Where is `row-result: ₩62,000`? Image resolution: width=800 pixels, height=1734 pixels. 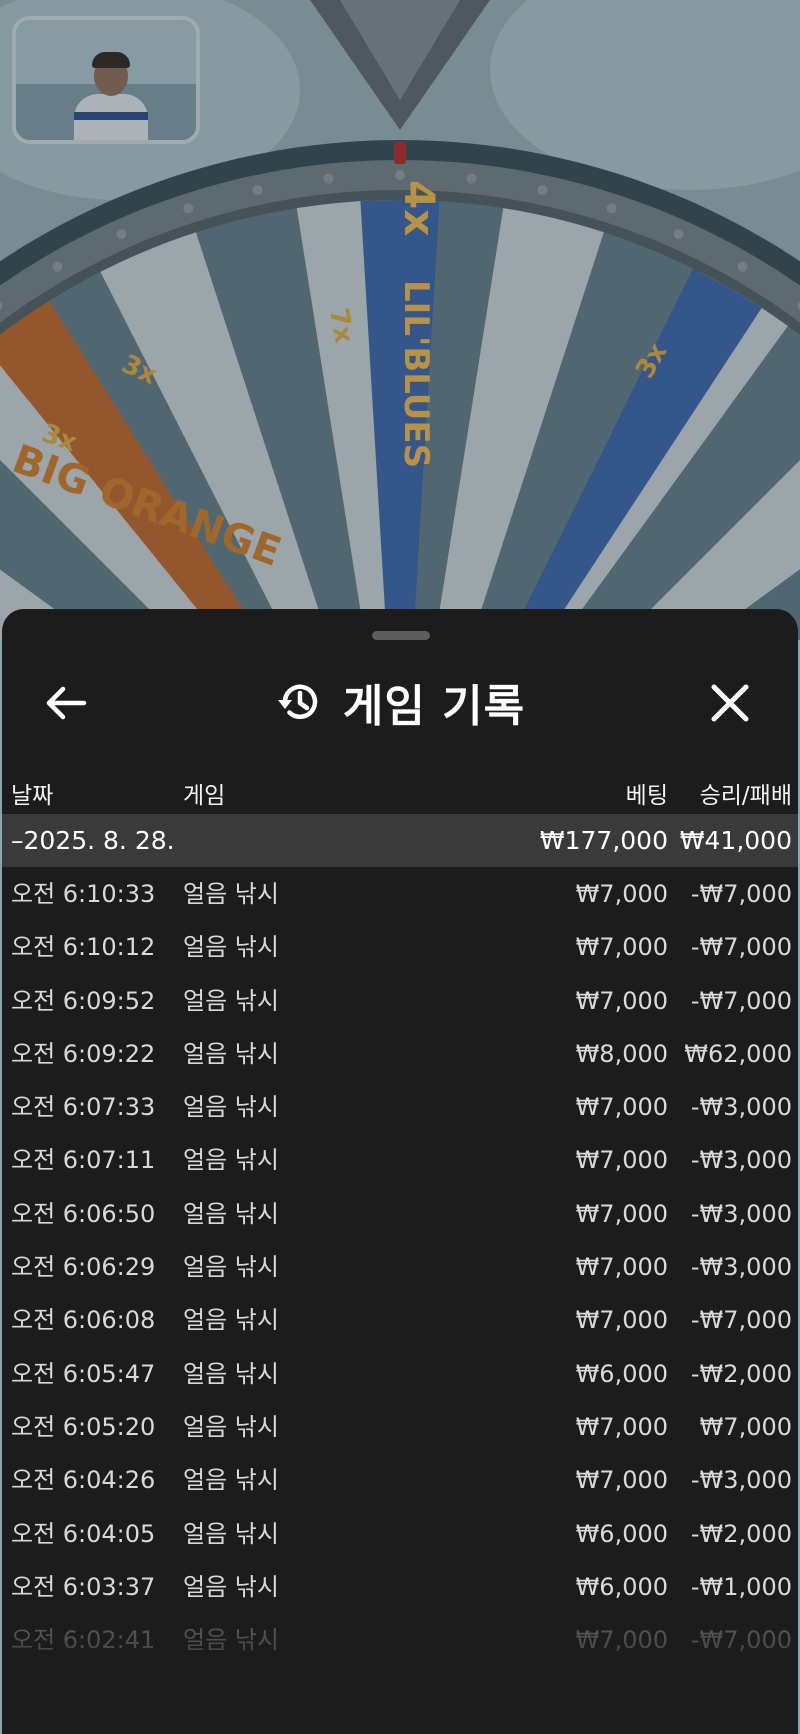
row-result: ₩62,000 is located at coordinates (738, 1053).